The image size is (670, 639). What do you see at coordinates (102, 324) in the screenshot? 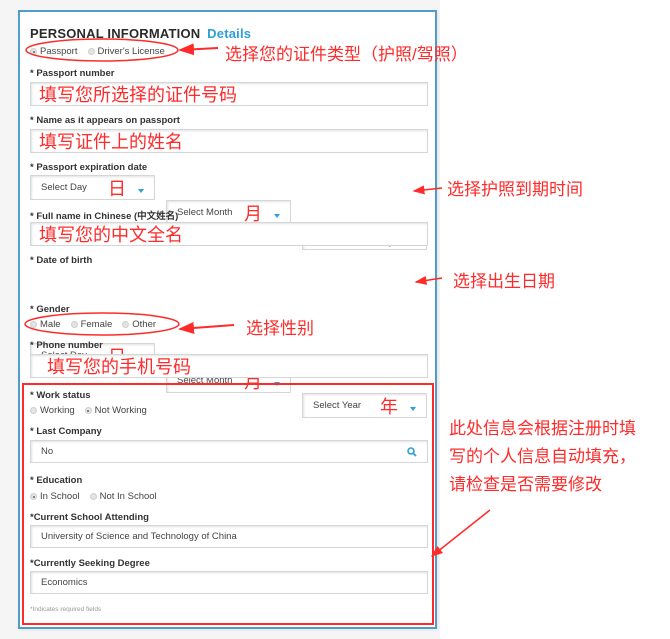
I see `highlight-ellipse-gender` at bounding box center [102, 324].